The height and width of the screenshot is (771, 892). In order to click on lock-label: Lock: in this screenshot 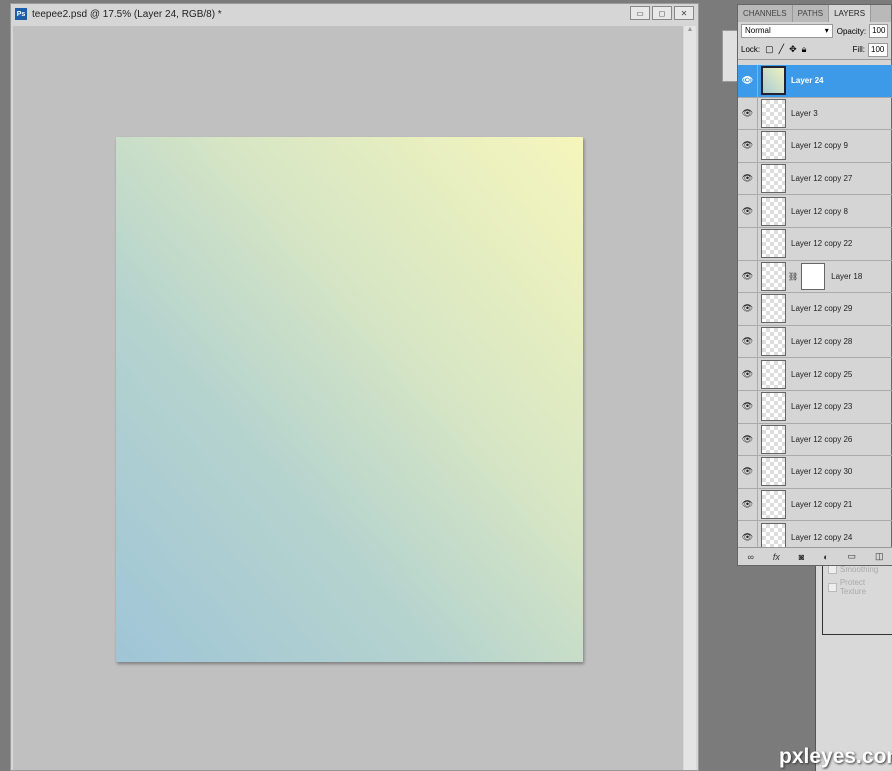, I will do `click(751, 49)`.